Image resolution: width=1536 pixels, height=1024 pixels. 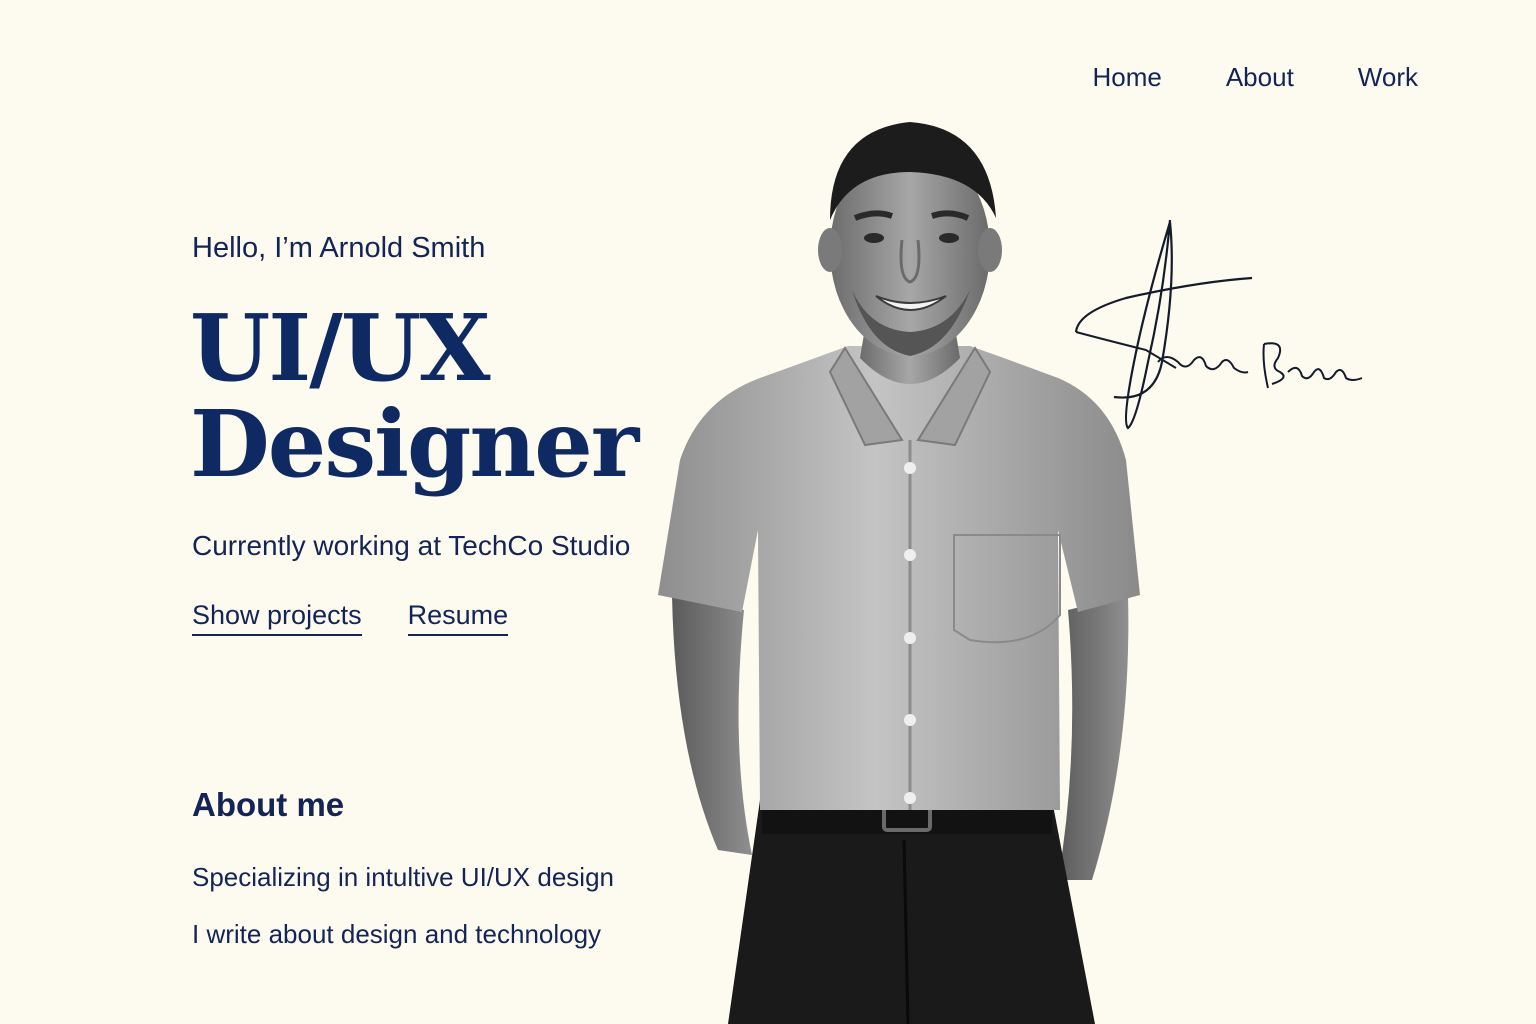 I want to click on signature-image, so click(x=1218, y=324).